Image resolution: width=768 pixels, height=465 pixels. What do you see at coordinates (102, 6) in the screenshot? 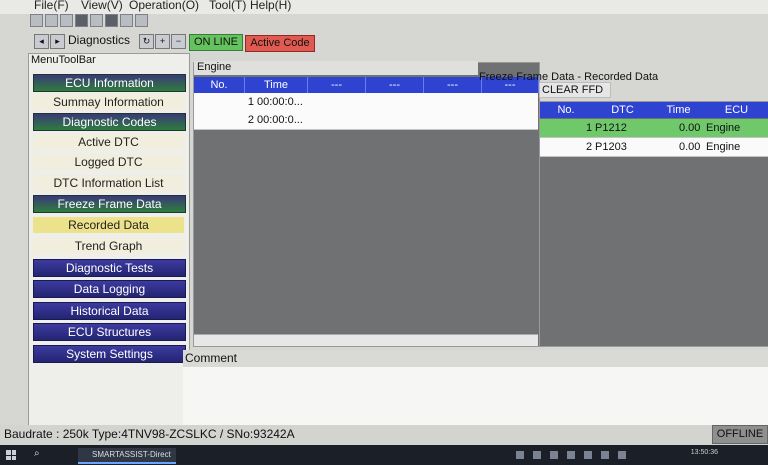
I see `menu-view: View(V)` at bounding box center [102, 6].